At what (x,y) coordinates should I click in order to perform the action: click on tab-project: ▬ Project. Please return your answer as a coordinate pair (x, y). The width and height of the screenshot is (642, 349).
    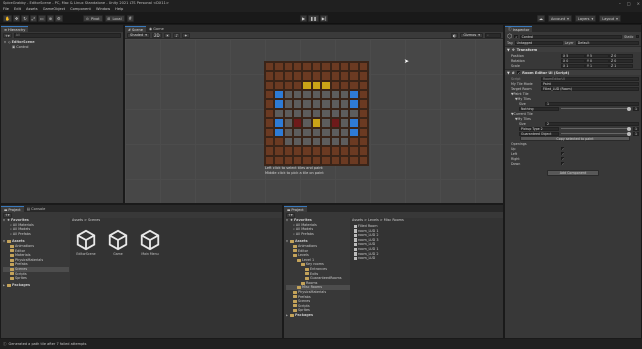
    Looking at the image, I should click on (12, 209).